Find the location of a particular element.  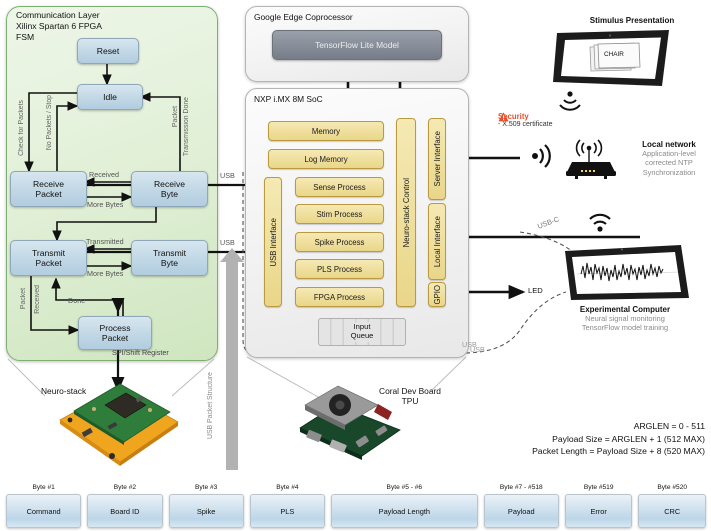

fsm-edge-label-no-packets-stop: No Packets / Stop is located at coordinates (49, 123).